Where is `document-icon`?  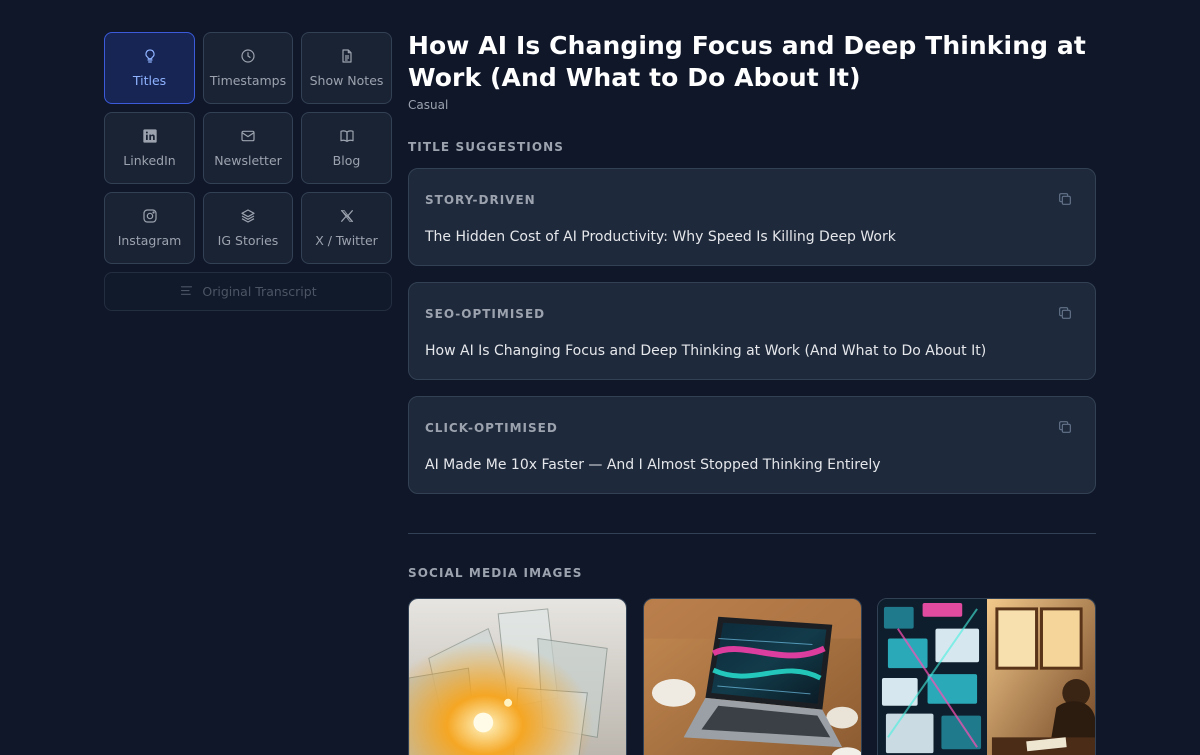 document-icon is located at coordinates (347, 57).